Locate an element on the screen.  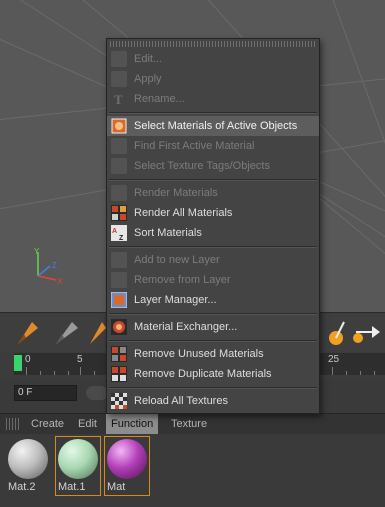
material-name: Mat.2 is located at coordinates (22, 487).